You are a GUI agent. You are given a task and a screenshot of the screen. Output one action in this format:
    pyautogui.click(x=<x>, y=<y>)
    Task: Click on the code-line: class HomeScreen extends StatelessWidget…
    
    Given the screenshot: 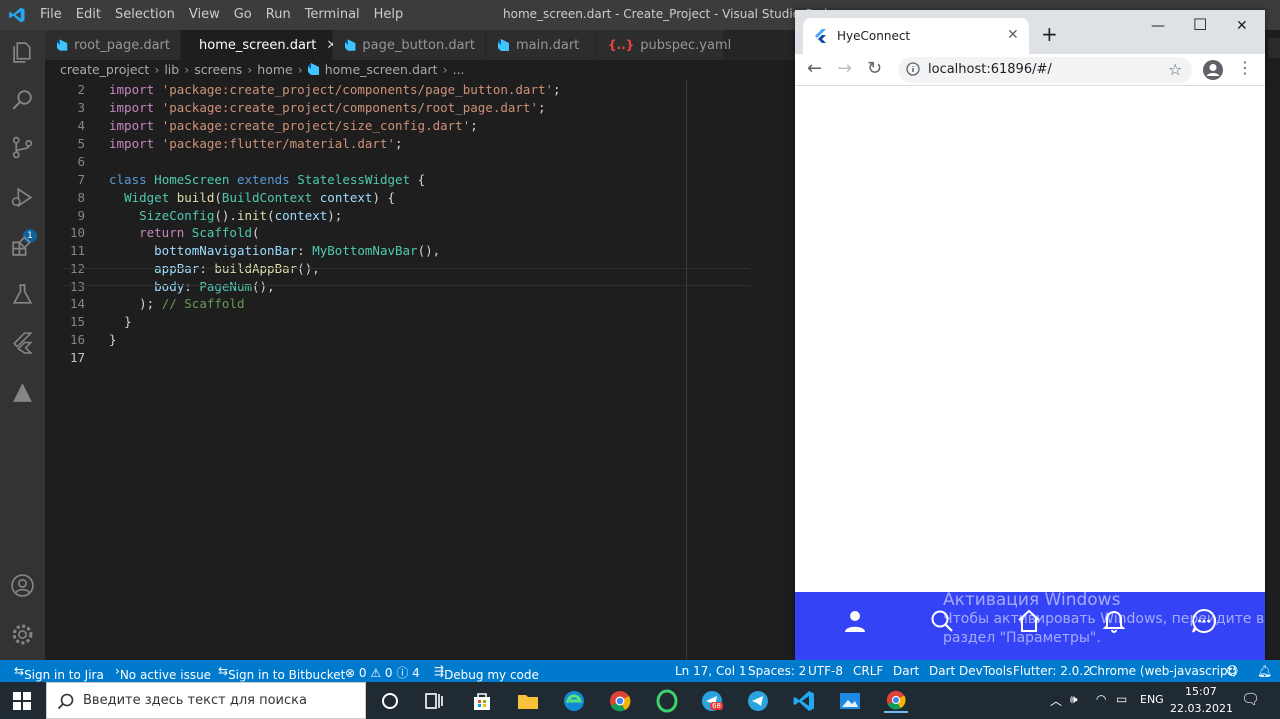 What is the action you would take?
    pyautogui.click(x=267, y=179)
    